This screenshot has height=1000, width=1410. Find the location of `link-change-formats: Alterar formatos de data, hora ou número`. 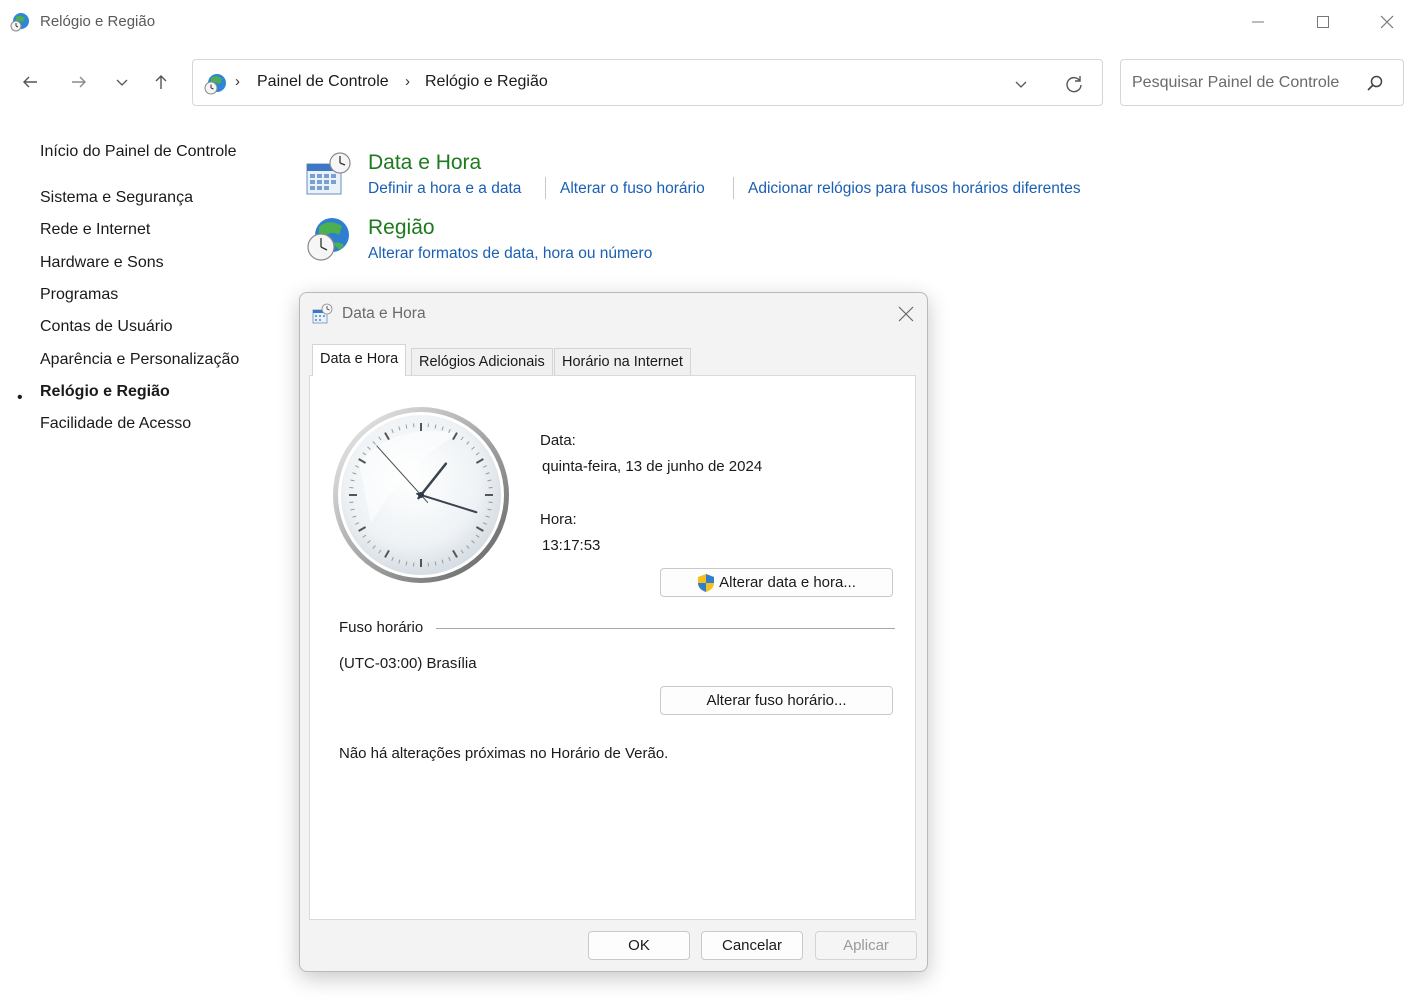

link-change-formats: Alterar formatos de data, hora ou número is located at coordinates (510, 254).